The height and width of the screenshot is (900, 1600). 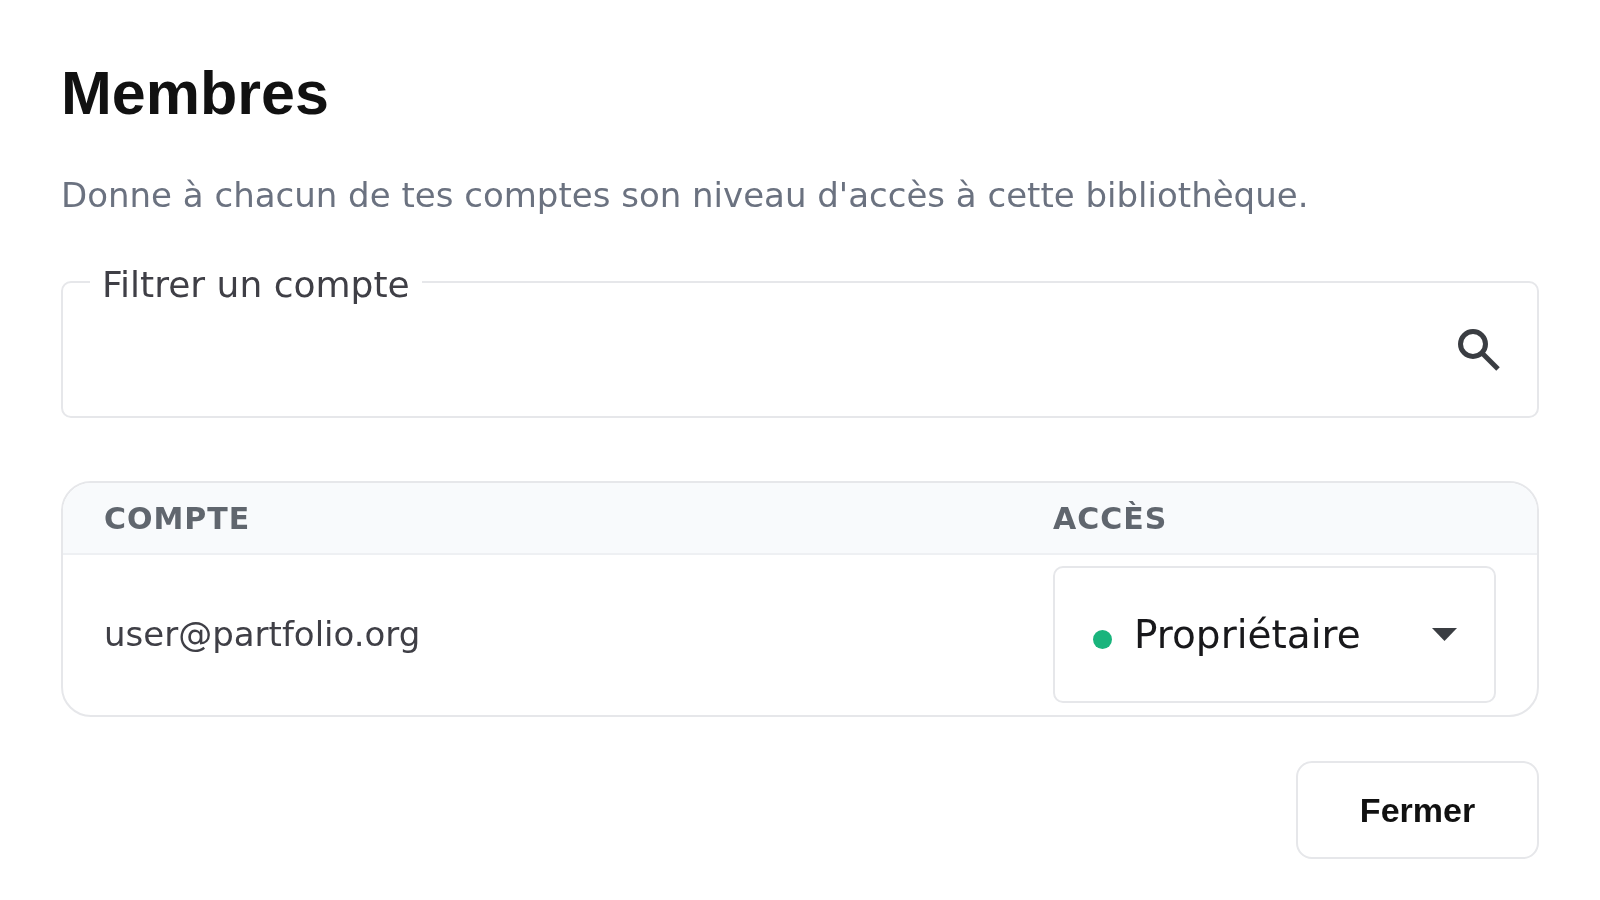 I want to click on search-icon, so click(x=1478, y=349).